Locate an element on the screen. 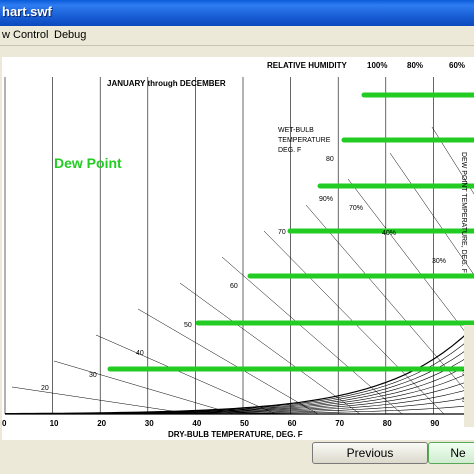 The width and height of the screenshot is (474, 474). wet-bulb-tick-label: 40 is located at coordinates (140, 353).